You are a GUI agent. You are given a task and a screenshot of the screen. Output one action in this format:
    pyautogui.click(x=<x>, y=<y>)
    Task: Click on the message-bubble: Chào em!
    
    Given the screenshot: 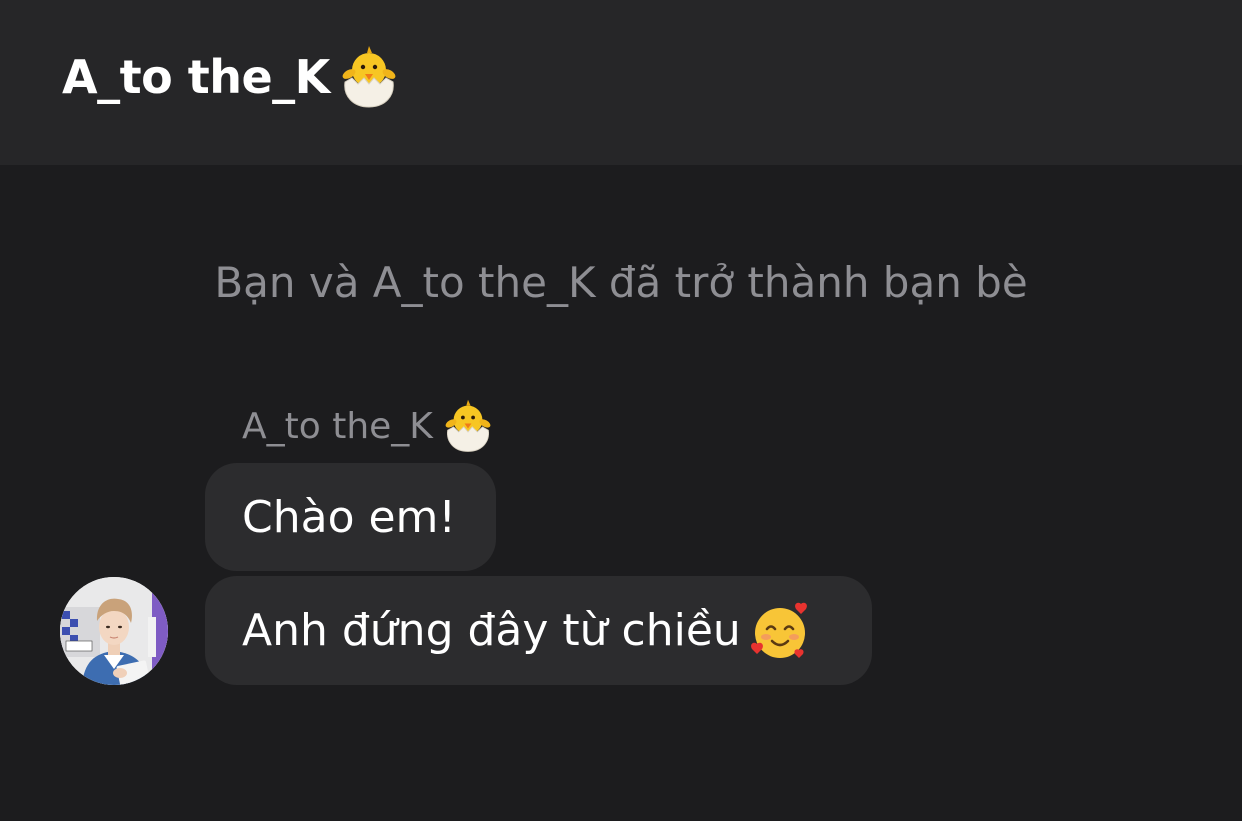 What is the action you would take?
    pyautogui.click(x=350, y=517)
    